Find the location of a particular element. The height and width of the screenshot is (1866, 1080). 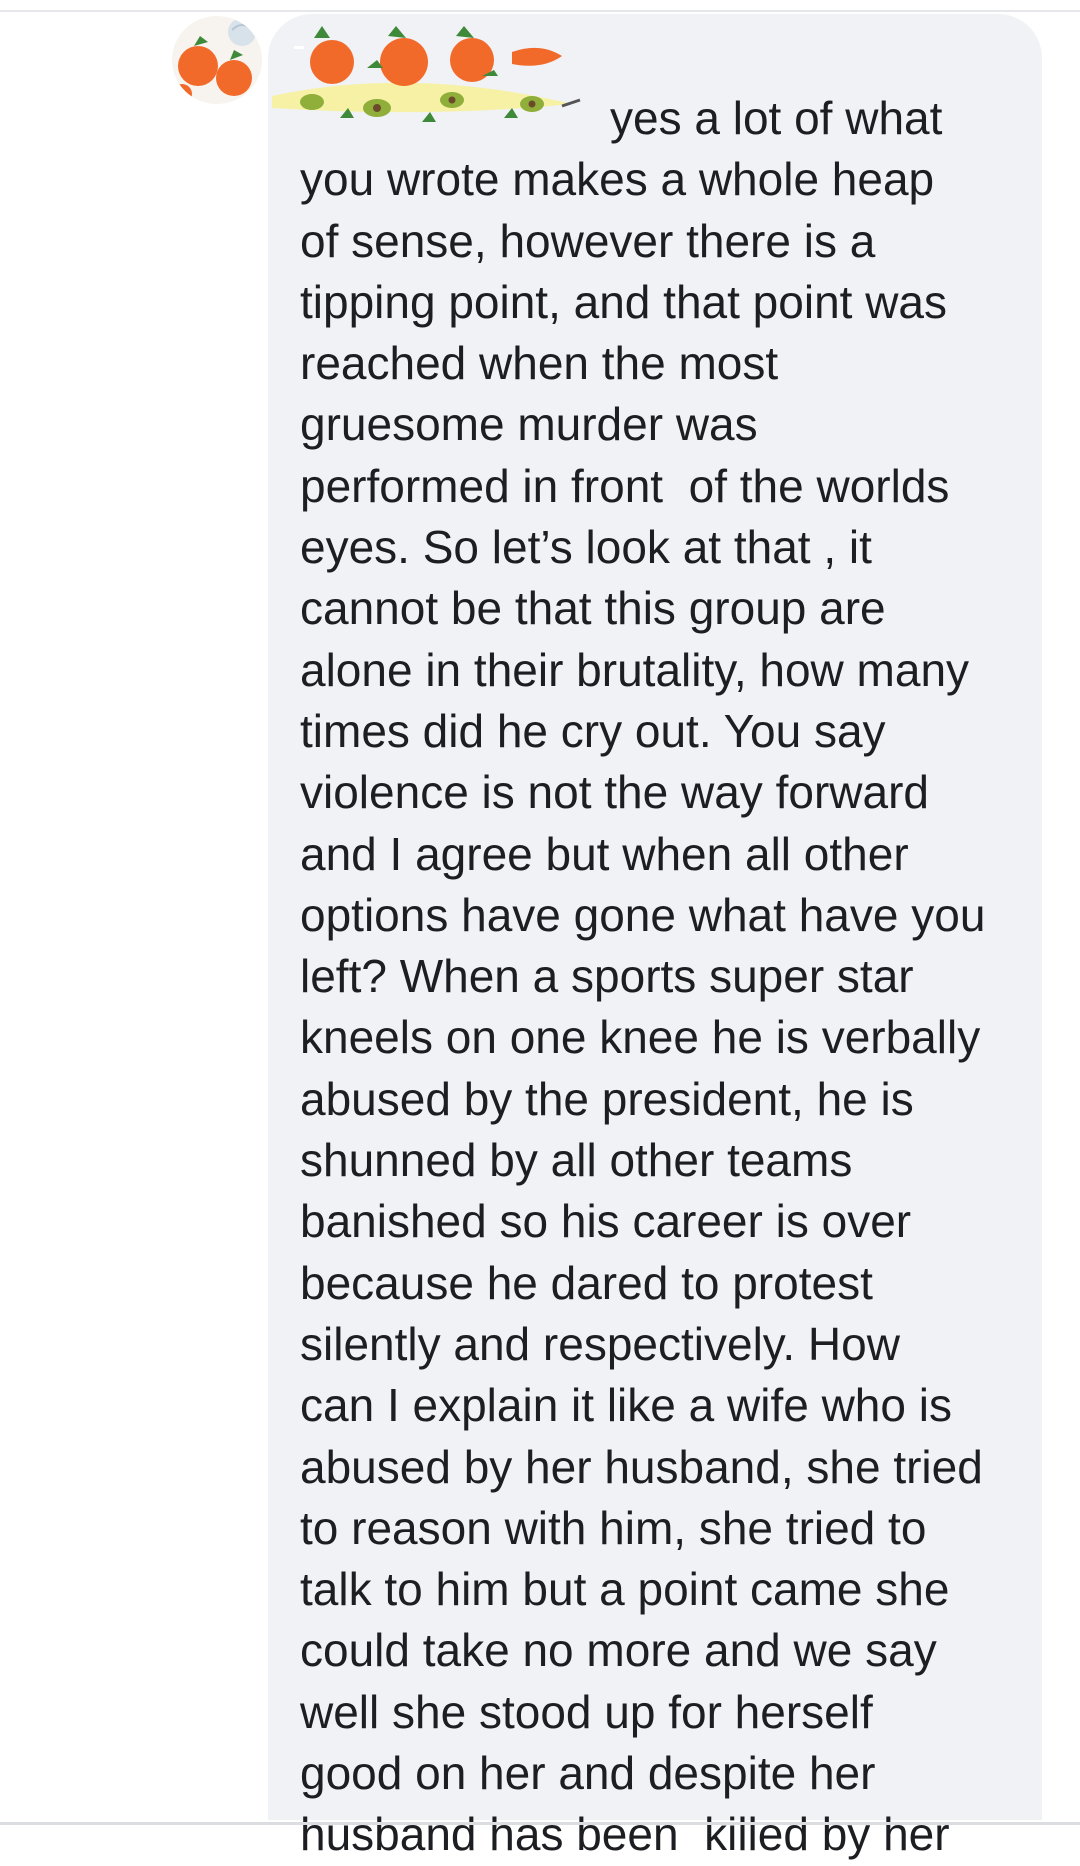

bottom-divider is located at coordinates (540, 1823).